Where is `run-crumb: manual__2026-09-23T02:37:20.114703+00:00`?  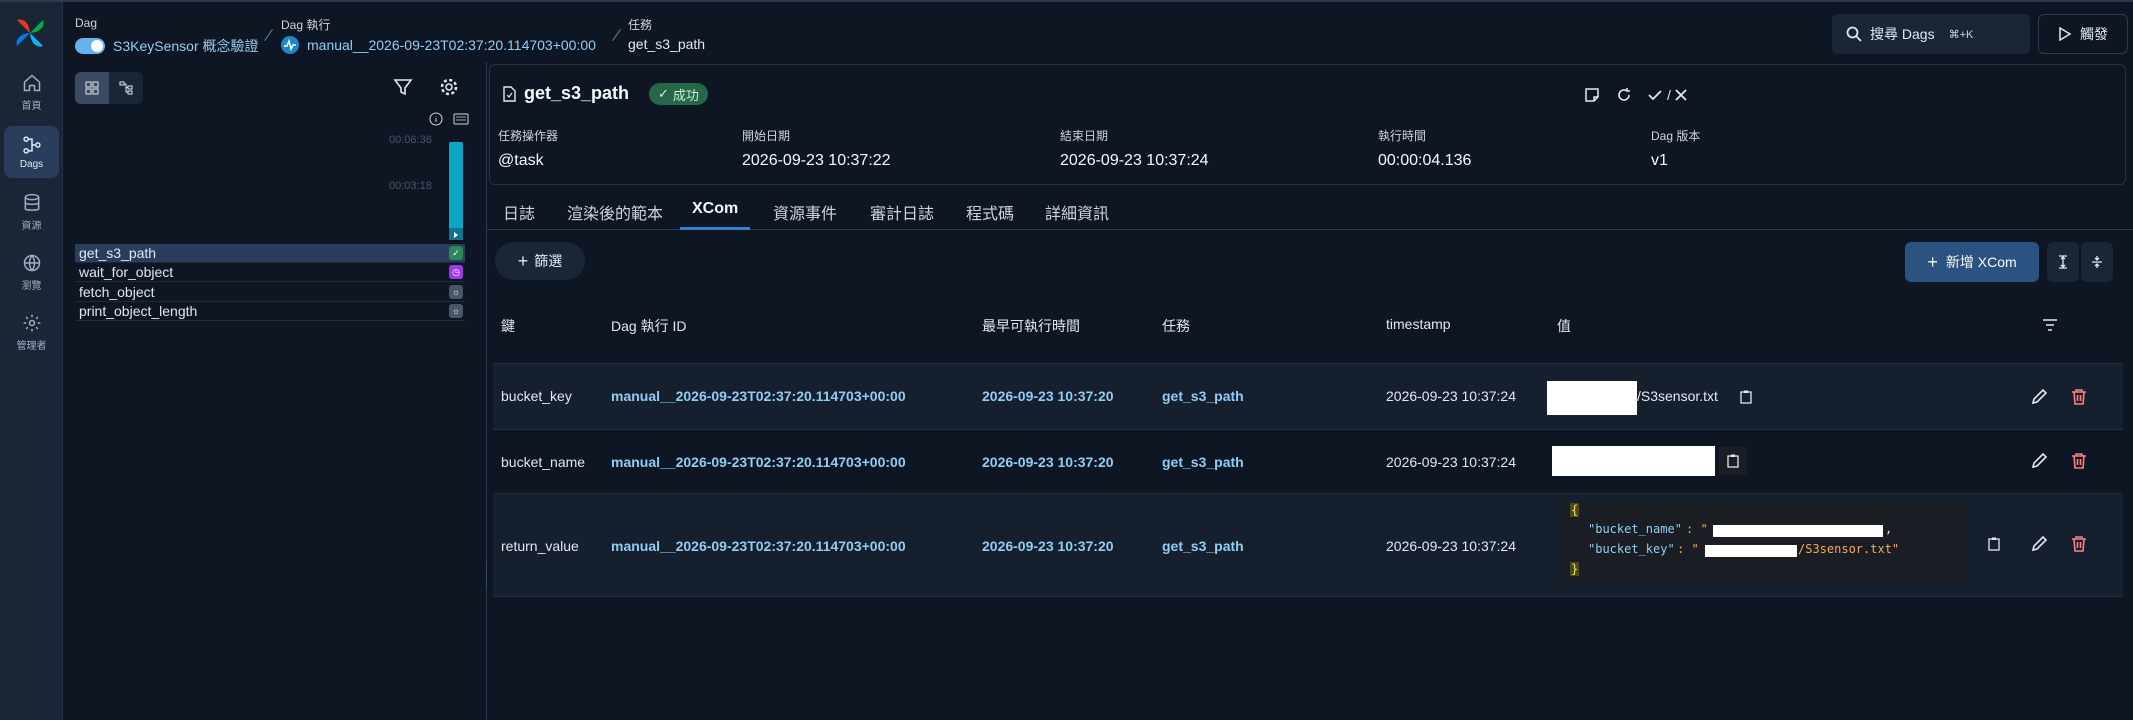 run-crumb: manual__2026-09-23T02:37:20.114703+00:00 is located at coordinates (438, 45).